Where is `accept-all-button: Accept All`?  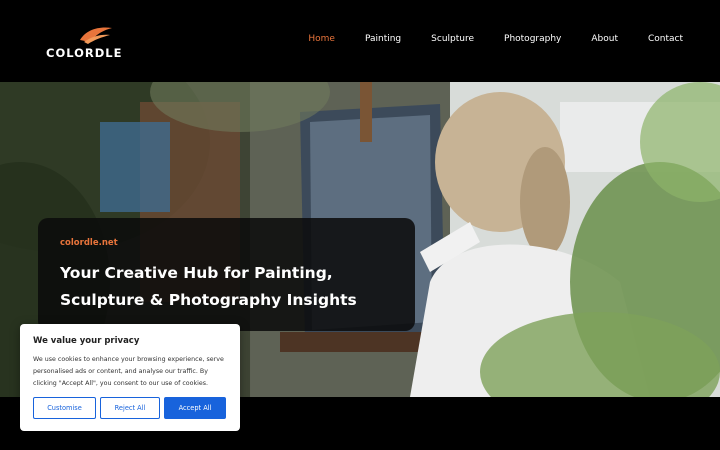
accept-all-button: Accept All is located at coordinates (195, 408).